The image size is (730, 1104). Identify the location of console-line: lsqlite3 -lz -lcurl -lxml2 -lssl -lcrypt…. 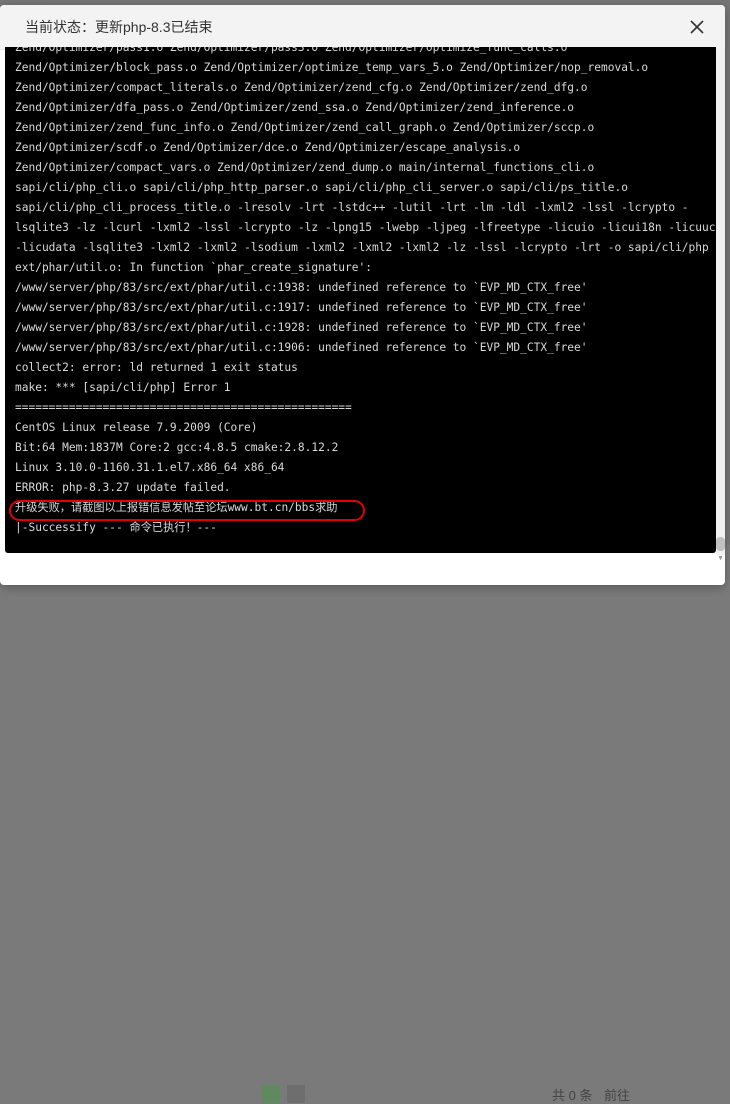
(365, 227).